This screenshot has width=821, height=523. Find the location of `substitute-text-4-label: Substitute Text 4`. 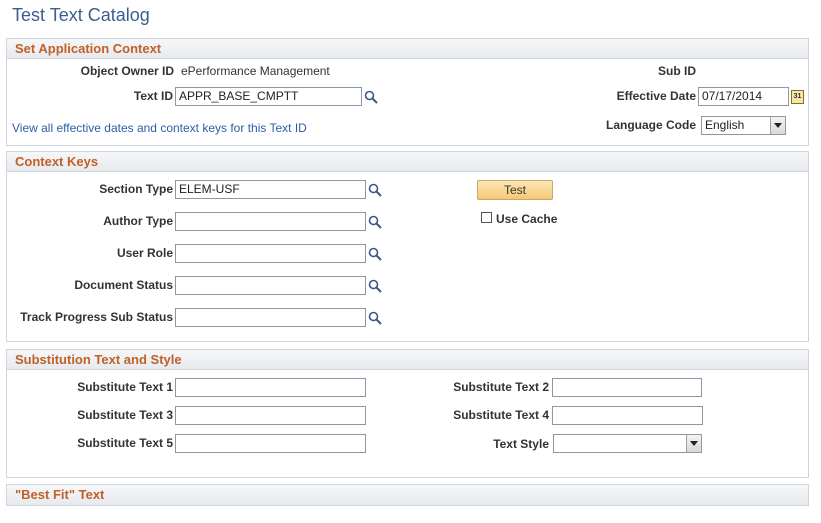

substitute-text-4-label: Substitute Text 4 is located at coordinates (501, 415).